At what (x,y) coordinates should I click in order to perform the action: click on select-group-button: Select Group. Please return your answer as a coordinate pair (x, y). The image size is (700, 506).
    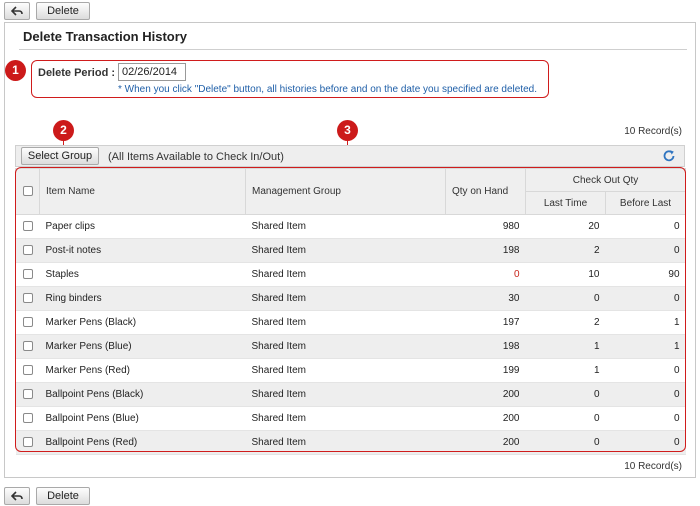
    Looking at the image, I should click on (60, 156).